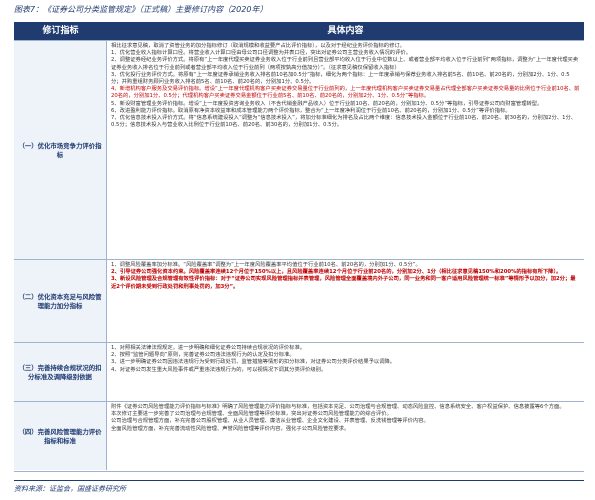 Image resolution: width=595 pixels, height=500 pixels. I want to click on table-header: 修订指标 具体内容, so click(299, 31).